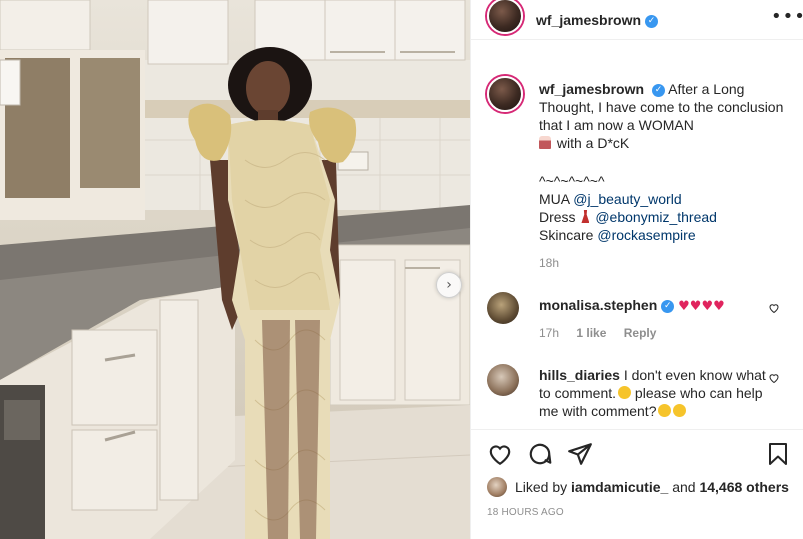 This screenshot has width=803, height=539. What do you see at coordinates (701, 306) in the screenshot?
I see `comment-text: ♥♥♥♥` at bounding box center [701, 306].